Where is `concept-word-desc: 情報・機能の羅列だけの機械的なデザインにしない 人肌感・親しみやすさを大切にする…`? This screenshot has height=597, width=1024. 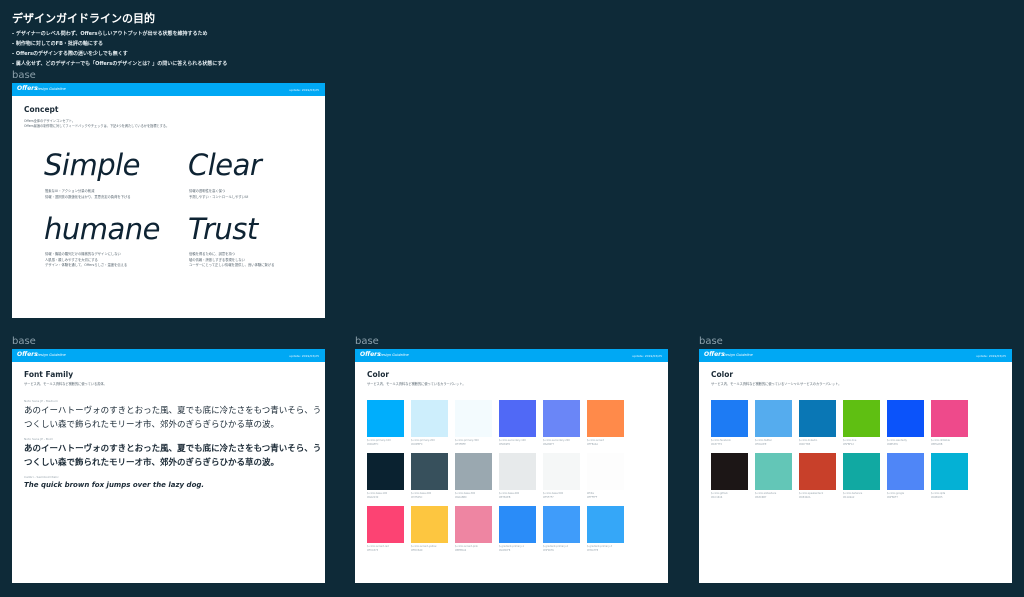 concept-word-desc: 情報・機能の羅列だけの機械的なデザインにしない 人肌感・親しみやすさを大切にする… is located at coordinates (86, 260).